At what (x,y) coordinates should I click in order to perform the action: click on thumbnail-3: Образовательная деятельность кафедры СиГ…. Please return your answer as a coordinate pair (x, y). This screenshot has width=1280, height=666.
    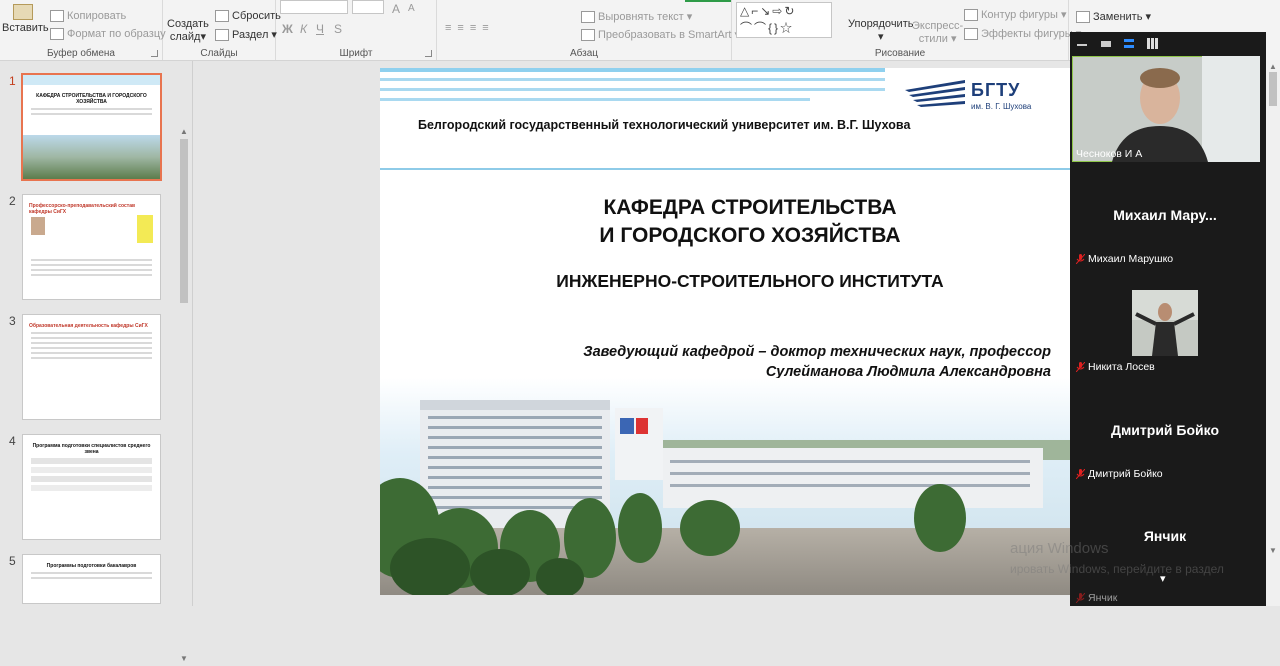
    Looking at the image, I should click on (91, 367).